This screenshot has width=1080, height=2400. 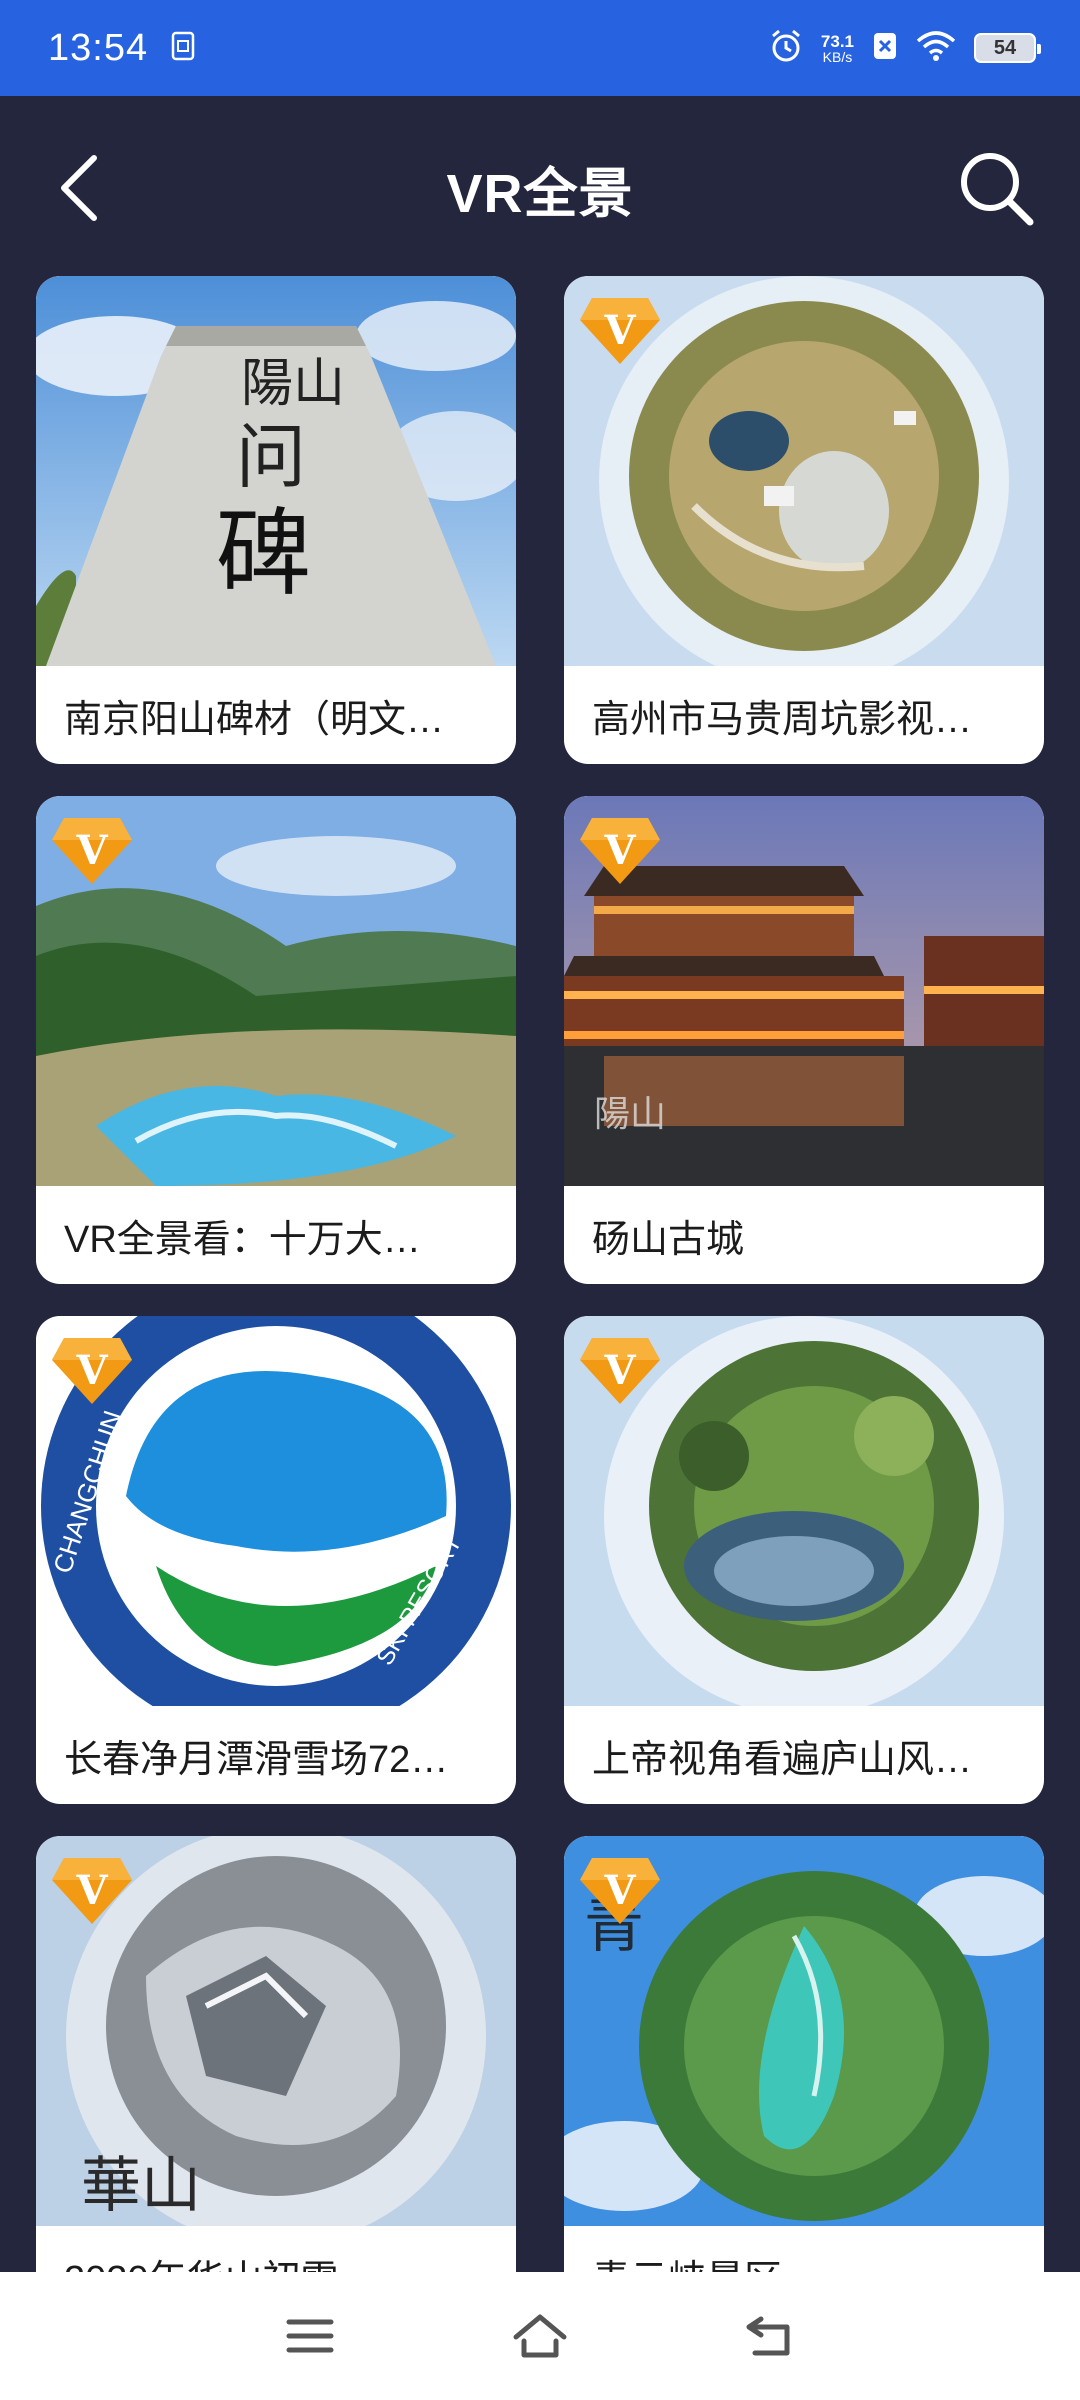 What do you see at coordinates (668, 1239) in the screenshot?
I see `card-title: 砀山古城` at bounding box center [668, 1239].